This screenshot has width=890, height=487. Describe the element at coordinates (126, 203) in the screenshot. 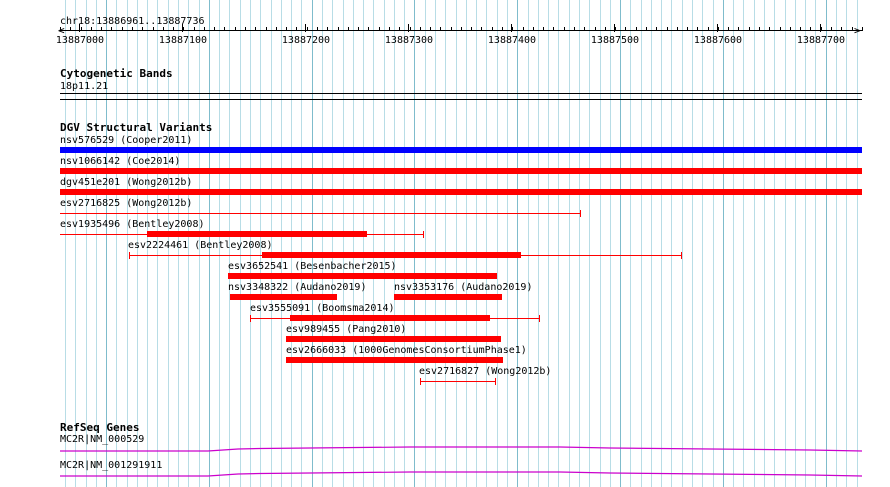

I see `variant-label: esv2716825 (Wong2012b)` at that location.